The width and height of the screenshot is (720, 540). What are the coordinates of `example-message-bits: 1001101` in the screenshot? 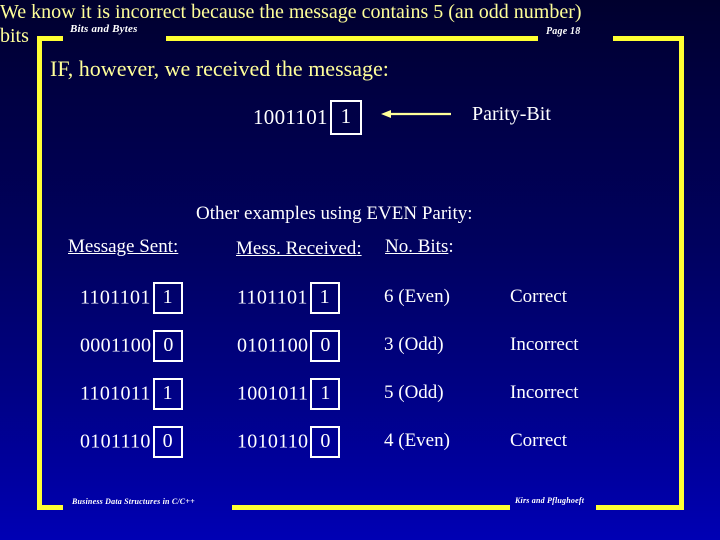 It's located at (290, 117).